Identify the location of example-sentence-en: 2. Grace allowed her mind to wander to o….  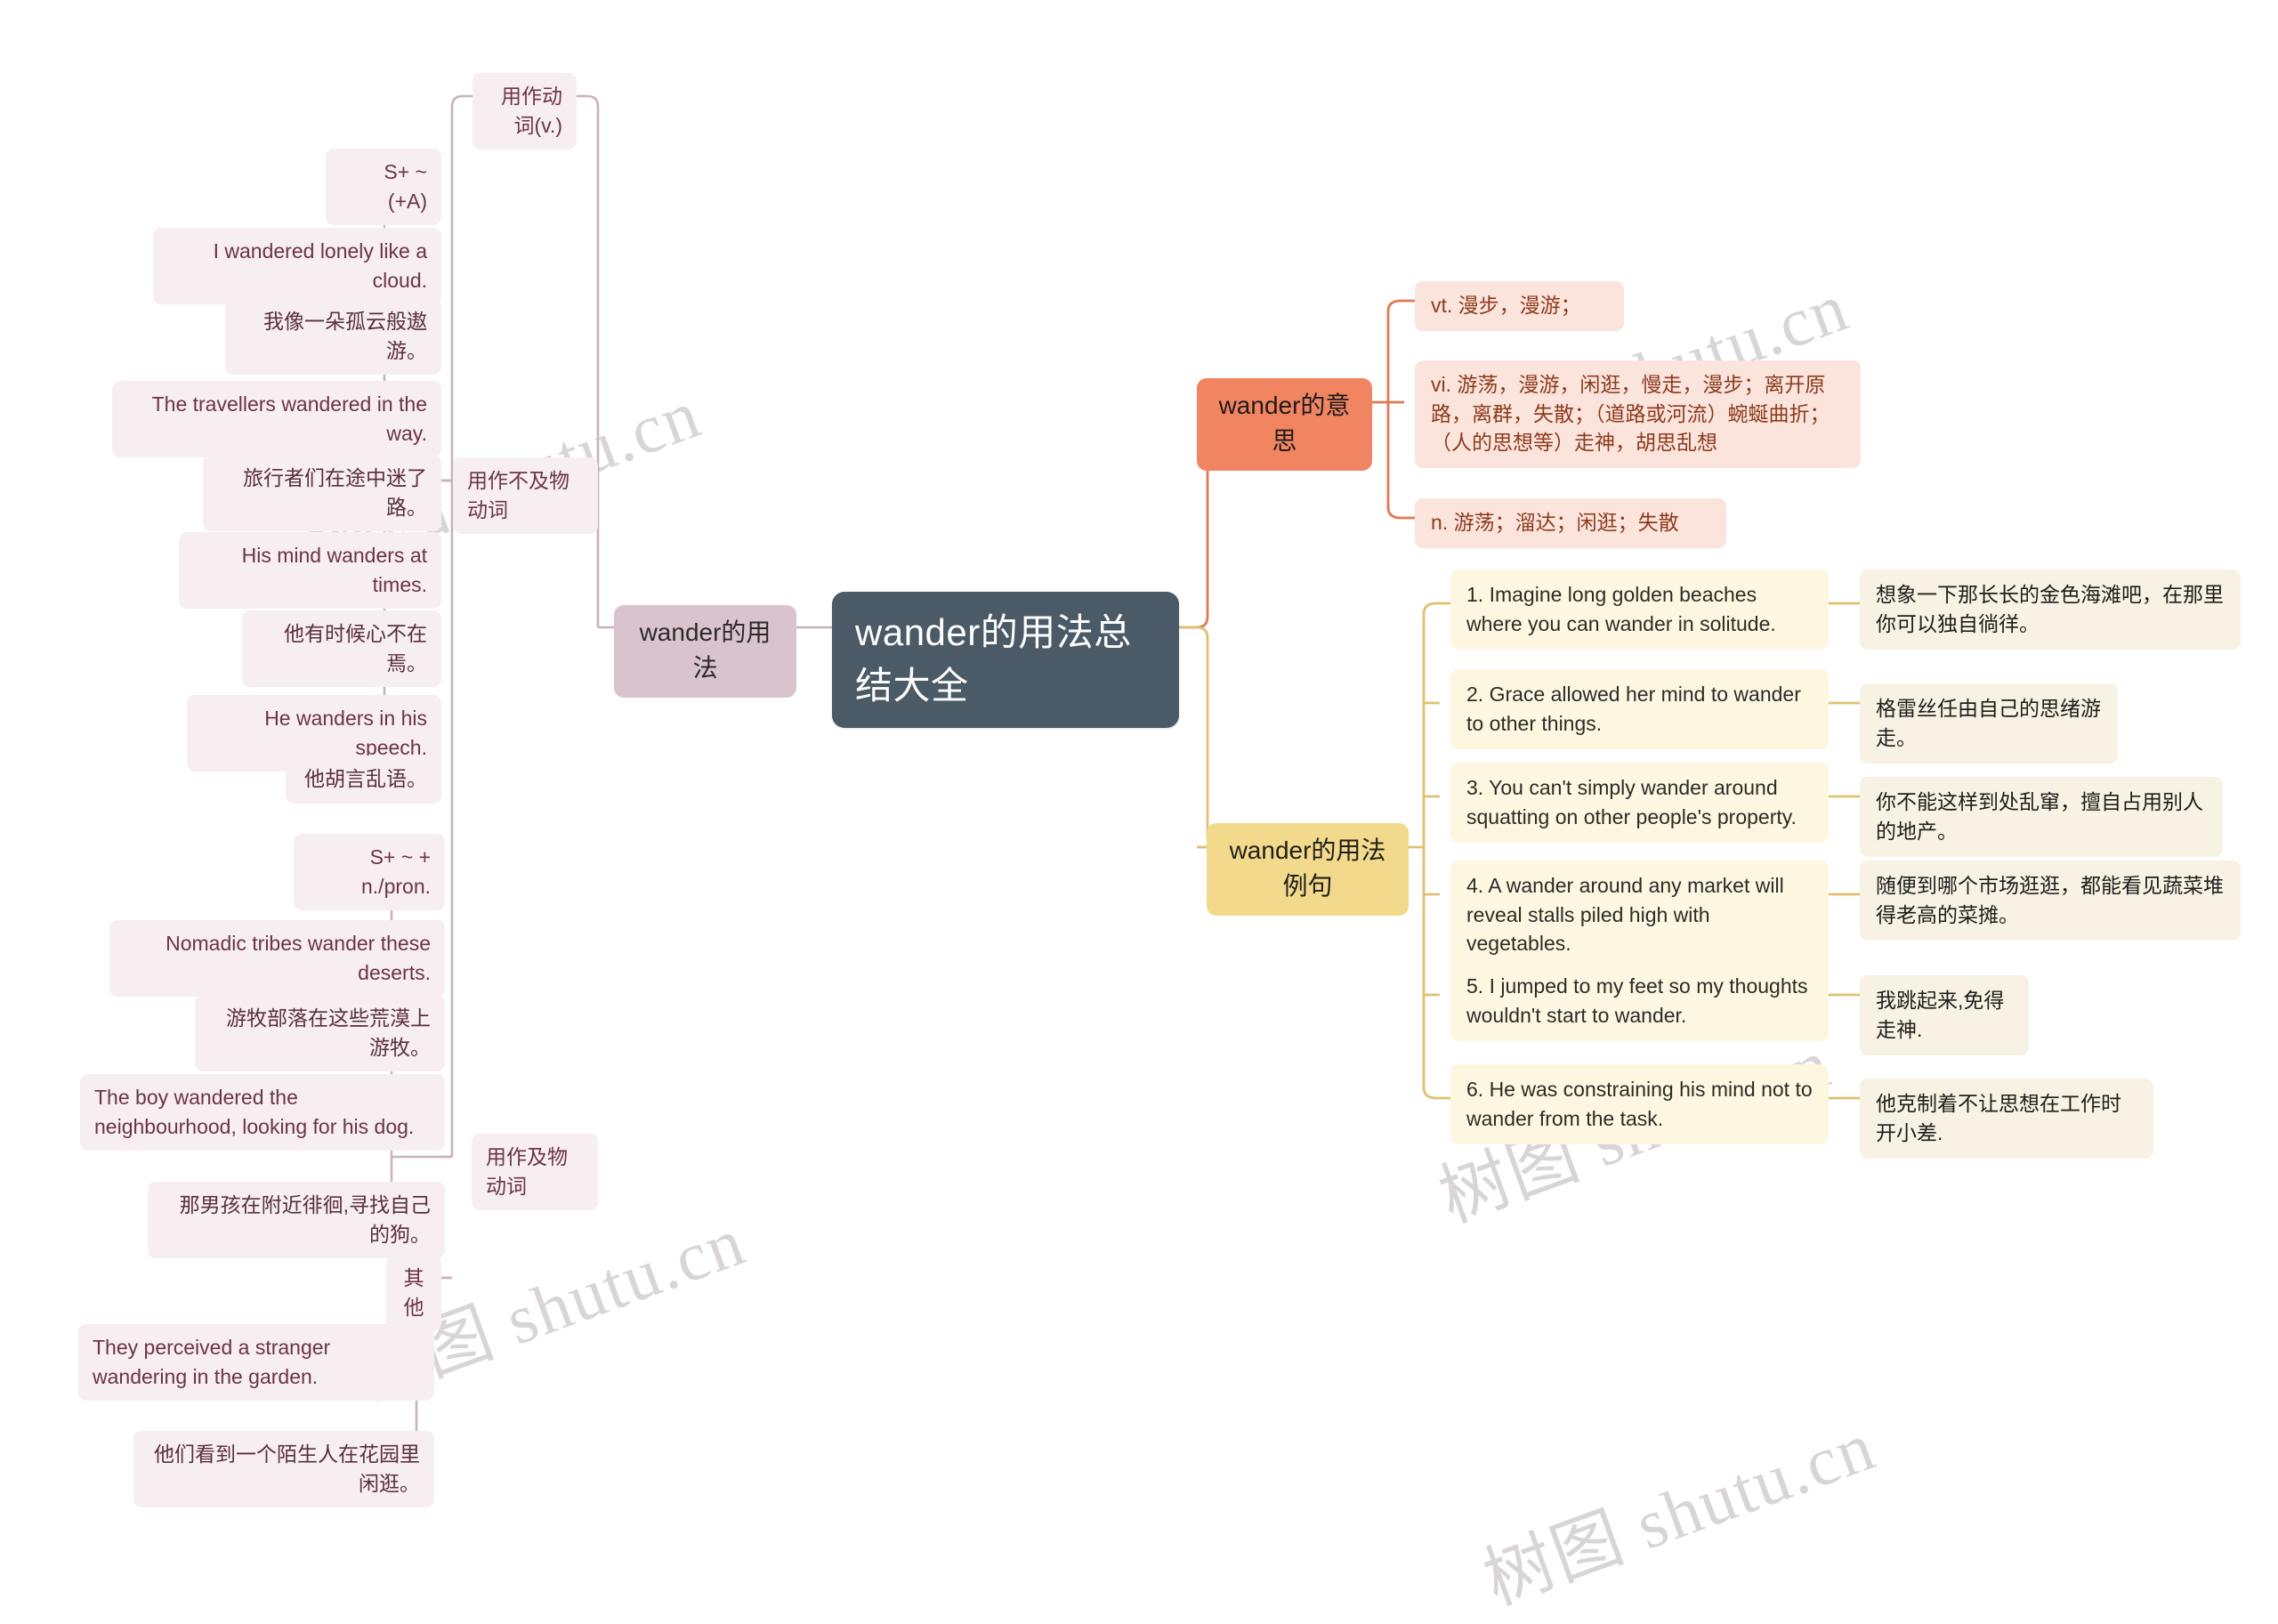
(1639, 709).